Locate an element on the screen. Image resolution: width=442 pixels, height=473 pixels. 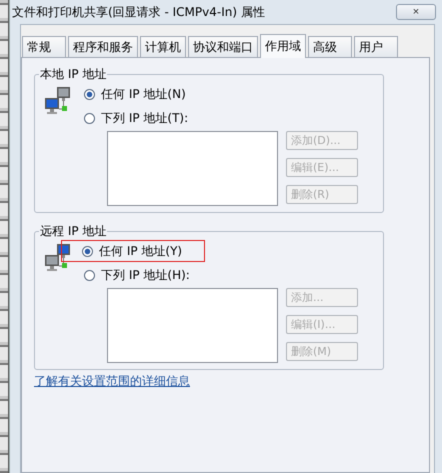
close-button: × is located at coordinates (416, 12).